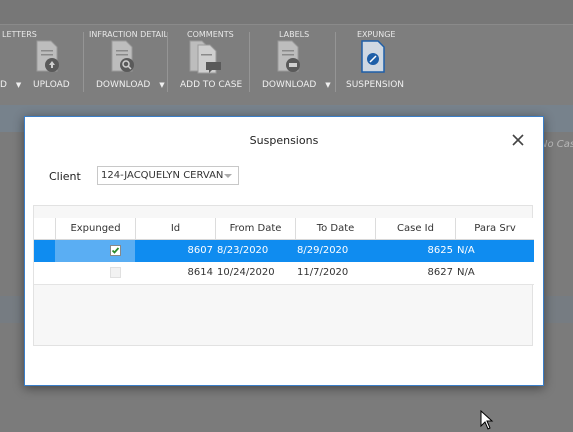  I want to click on group-labels-label: LABELS, so click(294, 34).